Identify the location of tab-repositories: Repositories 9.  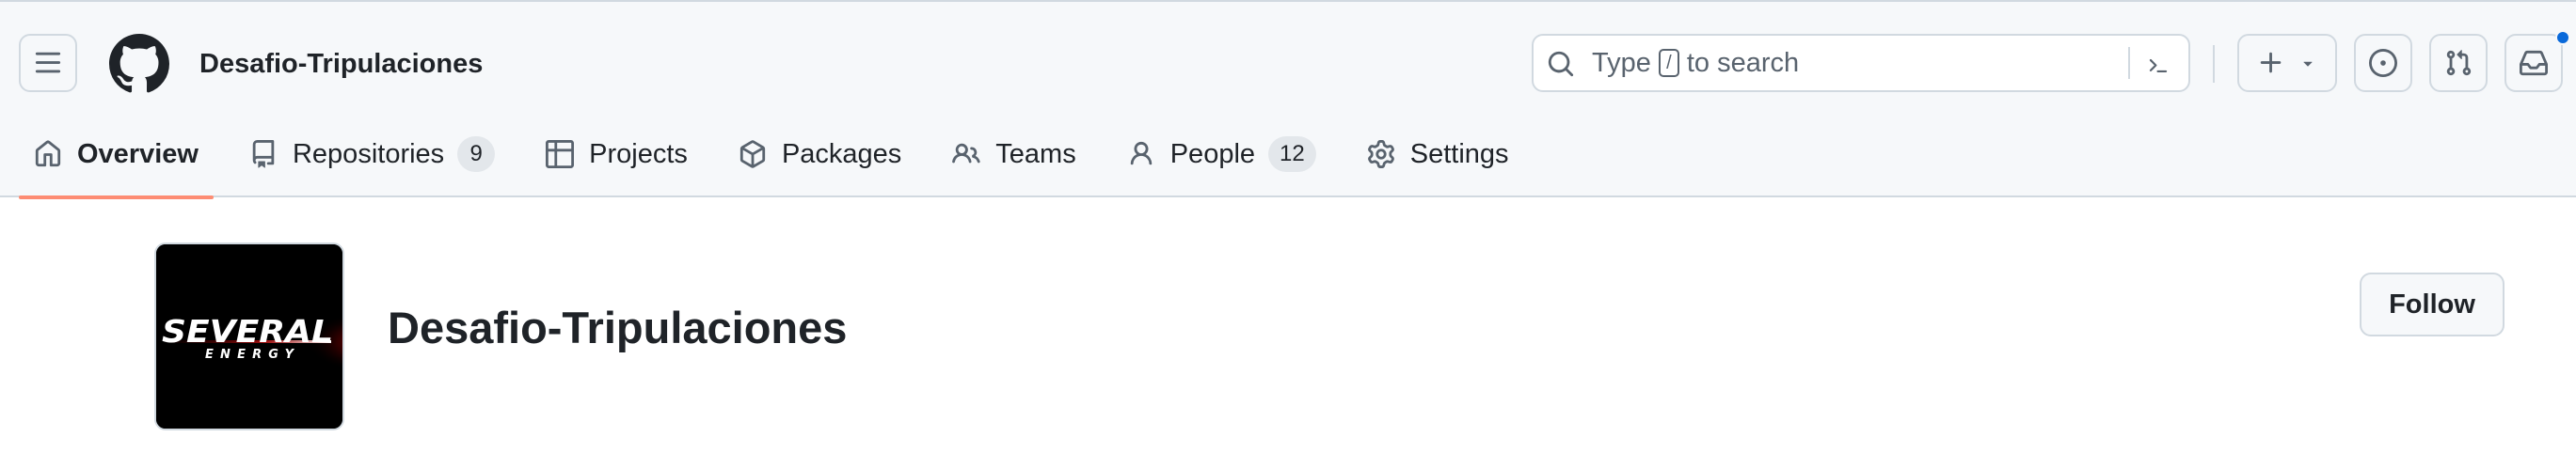
(372, 154).